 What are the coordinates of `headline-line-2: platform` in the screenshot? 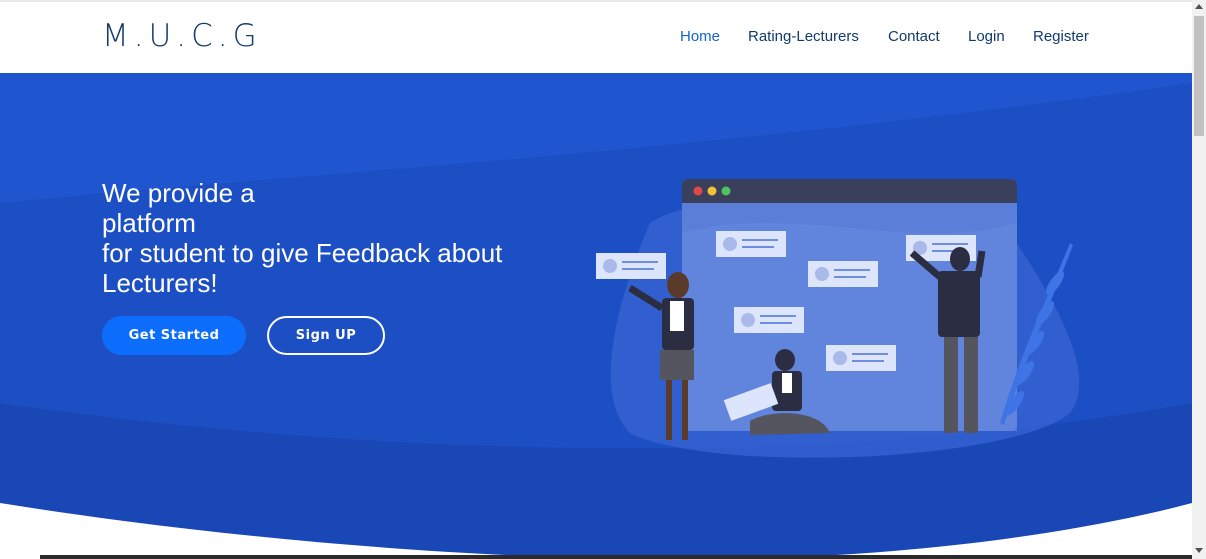 It's located at (149, 223).